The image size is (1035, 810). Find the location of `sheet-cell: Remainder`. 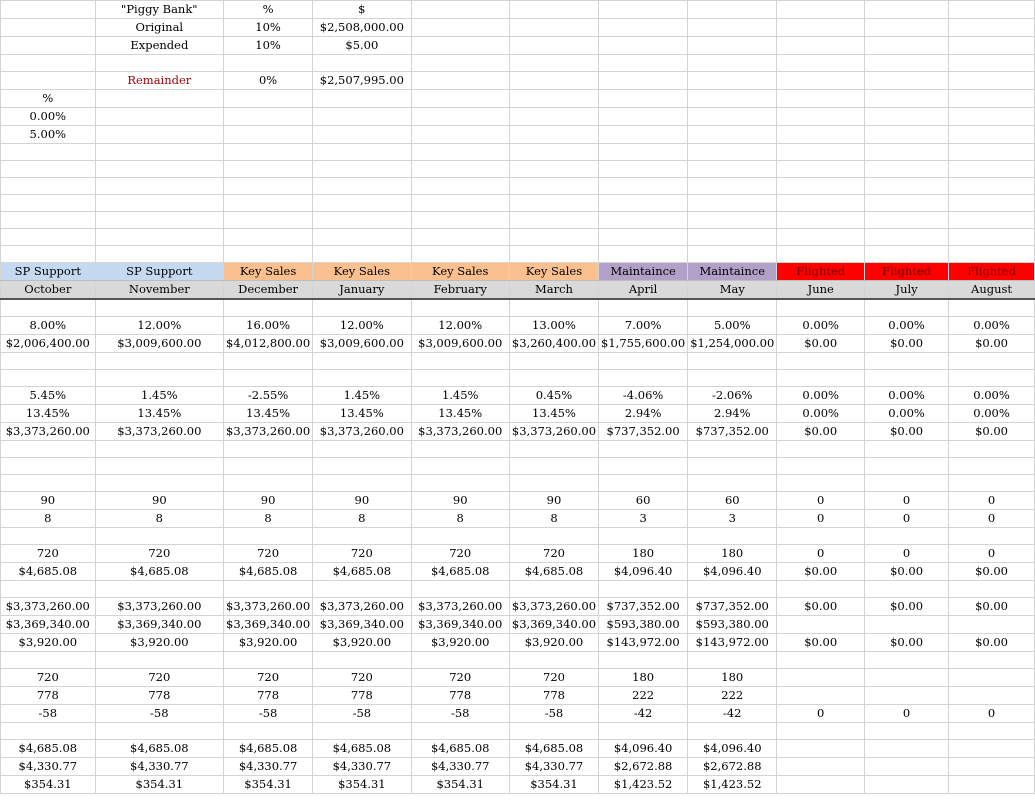

sheet-cell: Remainder is located at coordinates (159, 80).